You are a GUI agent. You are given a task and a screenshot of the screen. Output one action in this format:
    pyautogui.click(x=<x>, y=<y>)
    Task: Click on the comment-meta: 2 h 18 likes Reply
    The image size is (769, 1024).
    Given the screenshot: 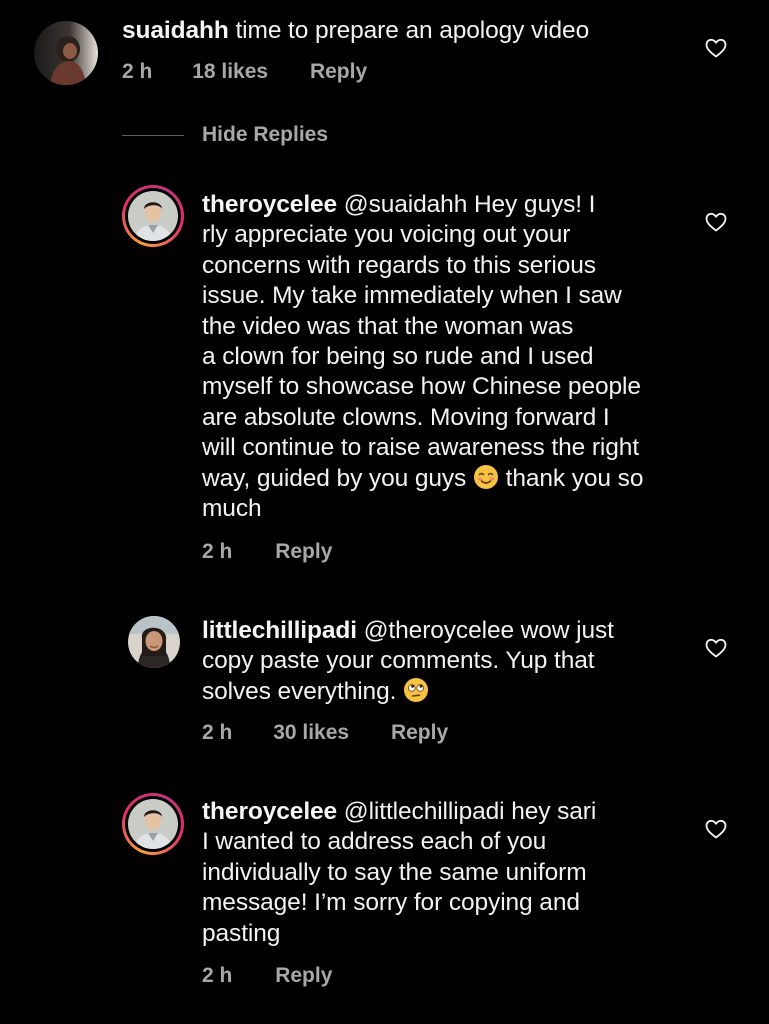 What is the action you would take?
    pyautogui.click(x=244, y=72)
    